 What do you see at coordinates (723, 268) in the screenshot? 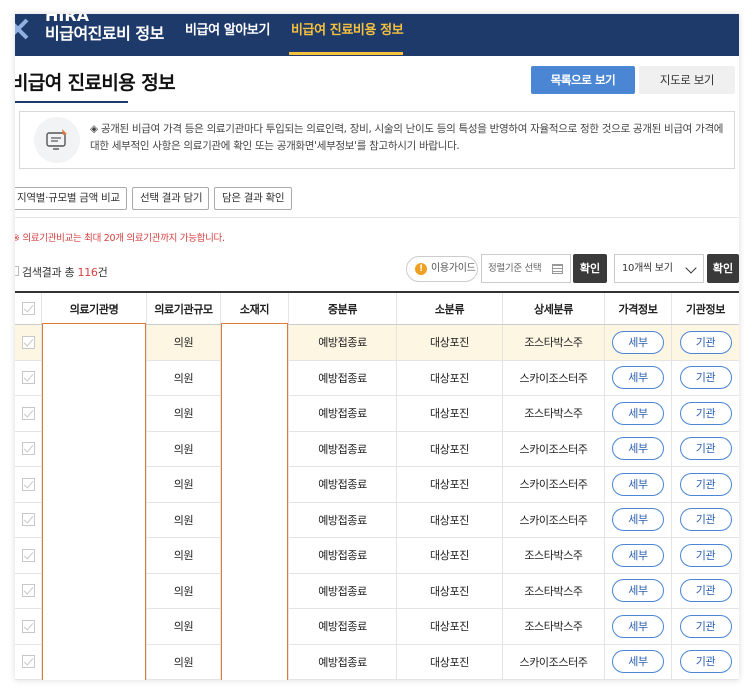
I see `page-size-confirm-button: 확인` at bounding box center [723, 268].